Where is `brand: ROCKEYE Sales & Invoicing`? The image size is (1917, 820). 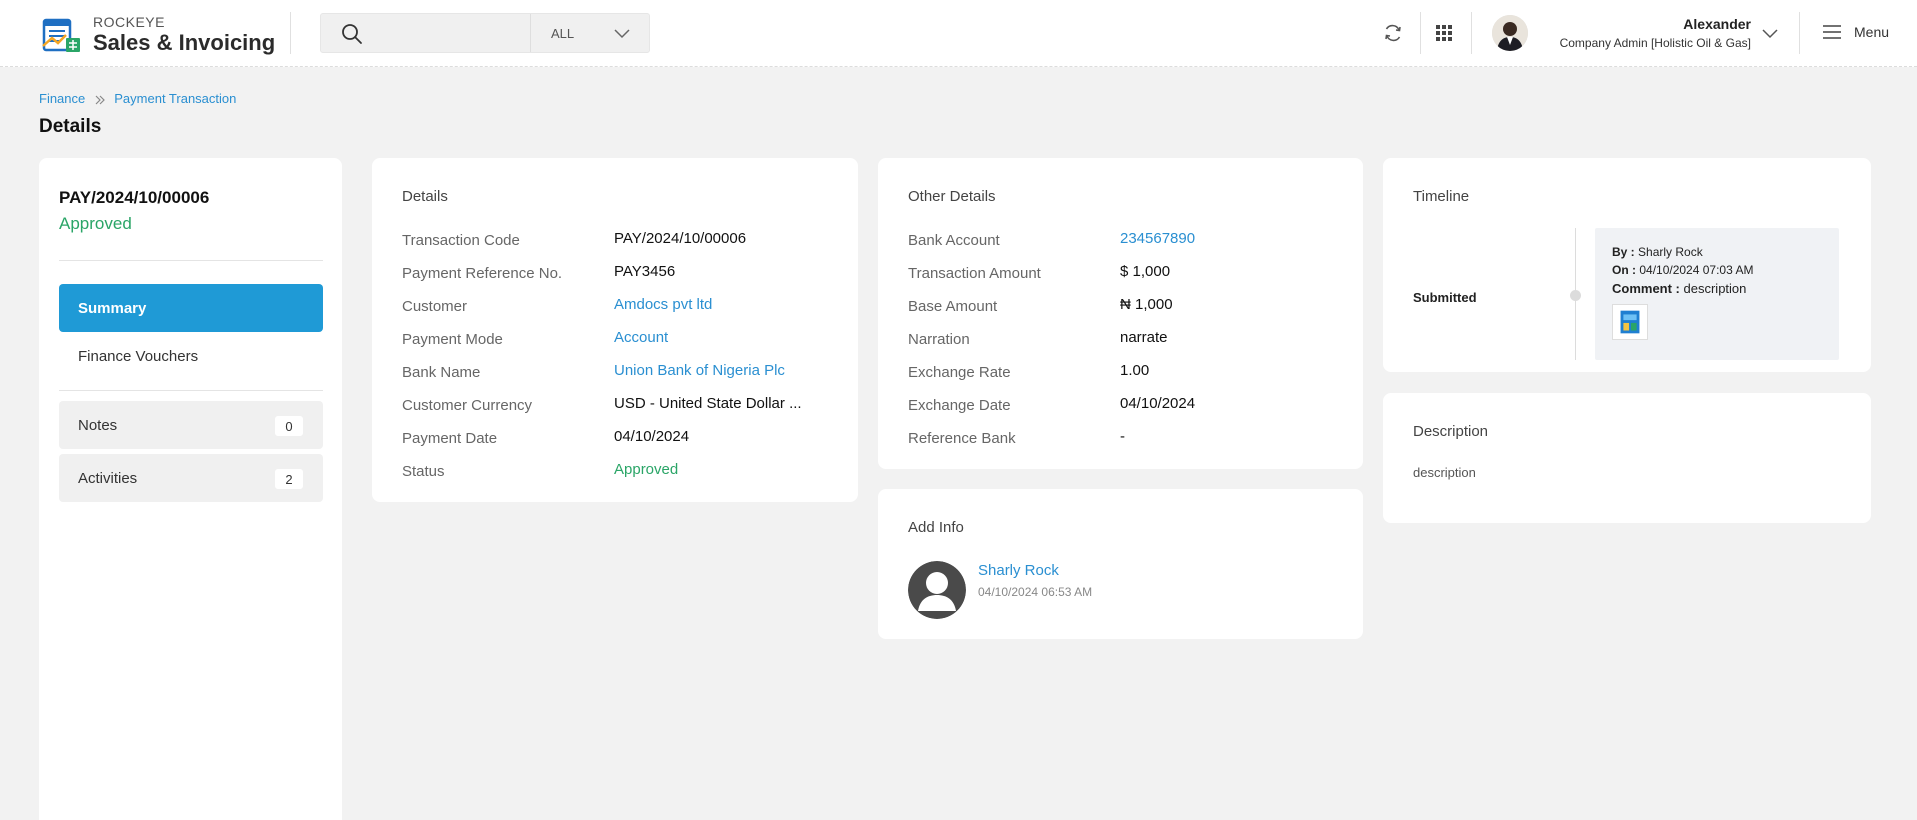
brand: ROCKEYE Sales & Invoicing is located at coordinates (158, 34).